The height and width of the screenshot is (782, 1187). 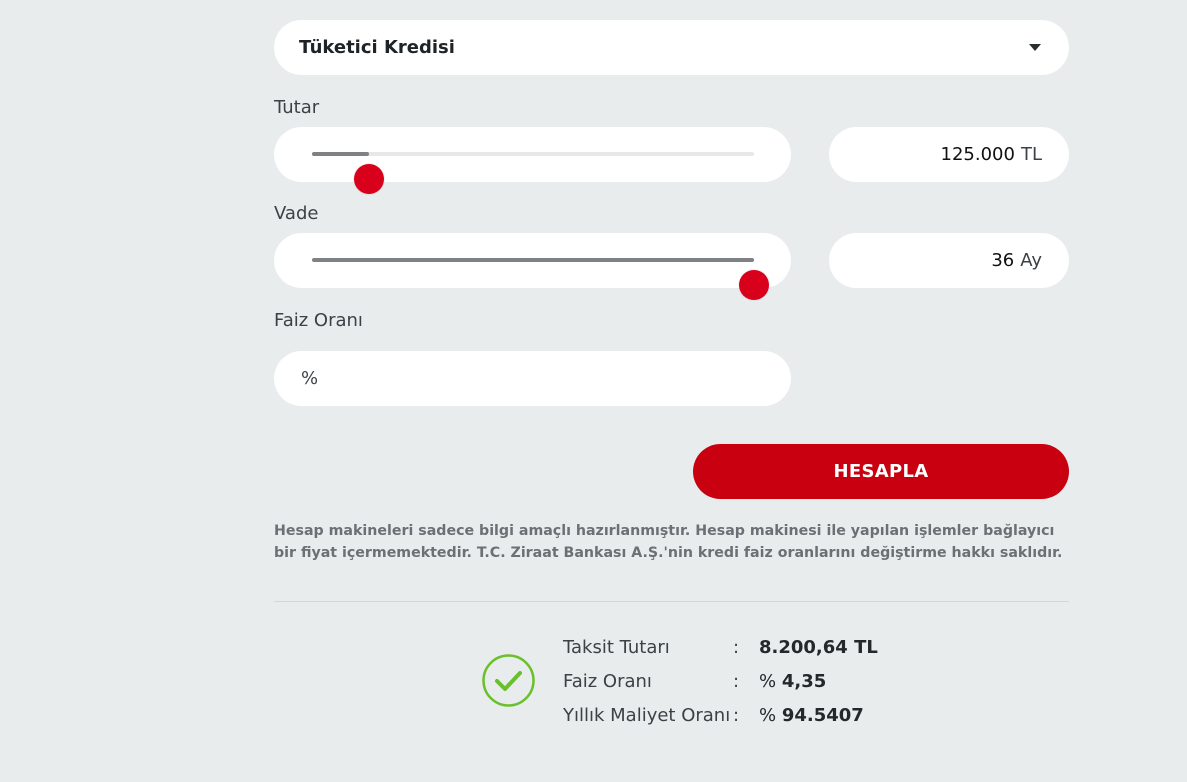 I want to click on result-value: % 4,35, so click(x=792, y=681).